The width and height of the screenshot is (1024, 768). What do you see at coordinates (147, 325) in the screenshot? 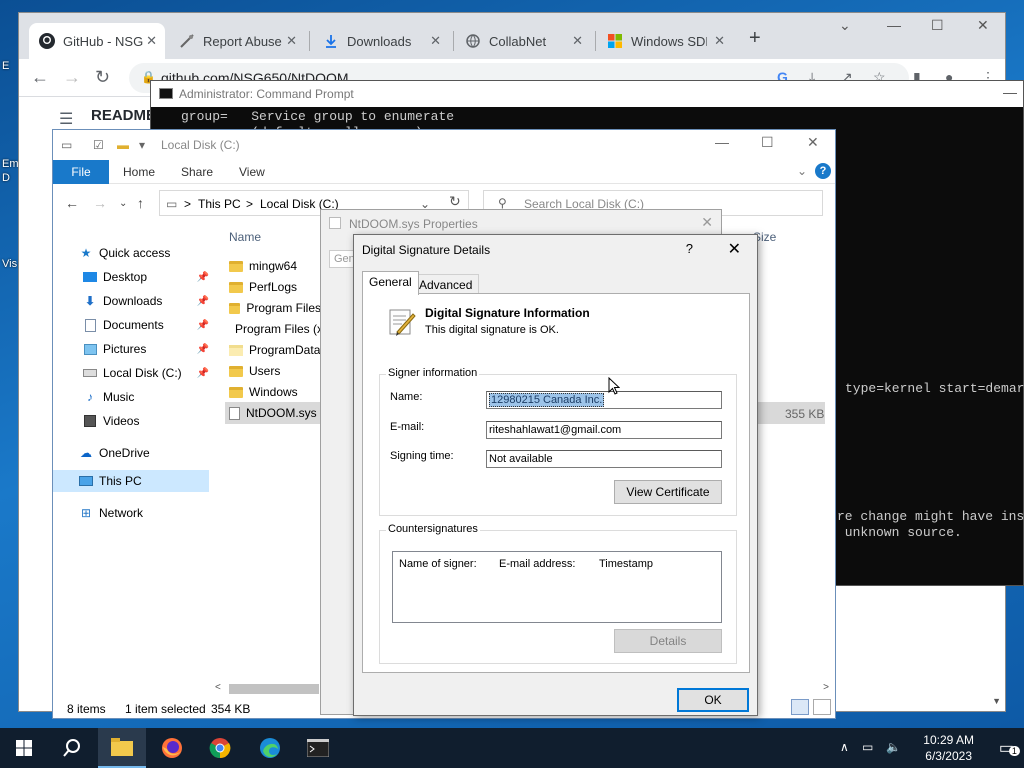
I see `sidebar-item-documents: Documents 📌` at bounding box center [147, 325].